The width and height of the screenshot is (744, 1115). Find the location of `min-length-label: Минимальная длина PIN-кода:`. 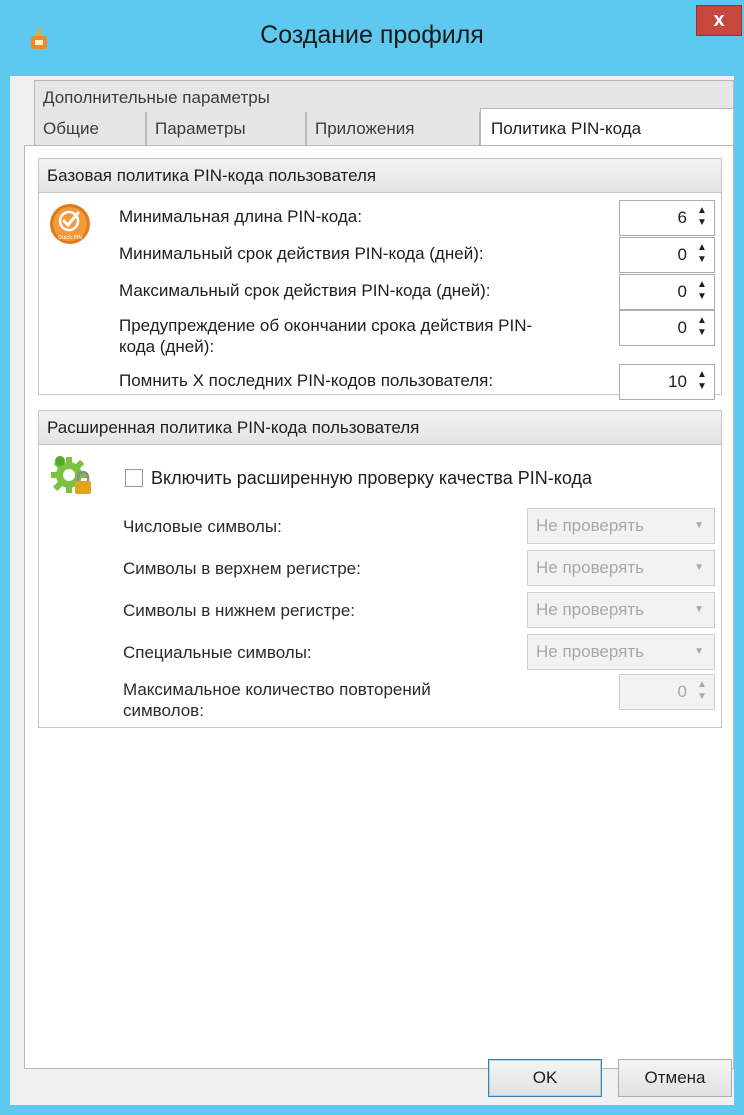

min-length-label: Минимальная длина PIN-кода: is located at coordinates (240, 216).